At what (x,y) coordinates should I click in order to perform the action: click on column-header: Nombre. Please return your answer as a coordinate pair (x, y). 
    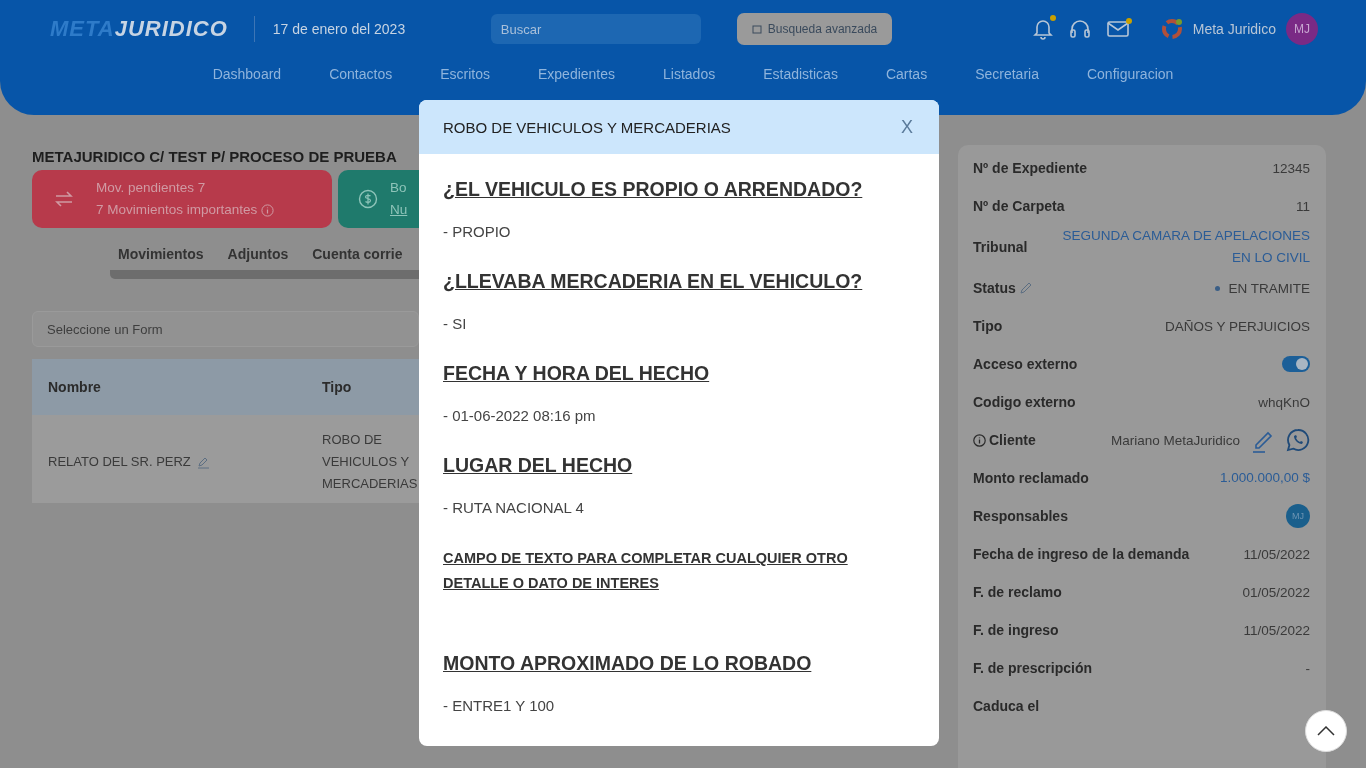
    Looking at the image, I should click on (75, 387).